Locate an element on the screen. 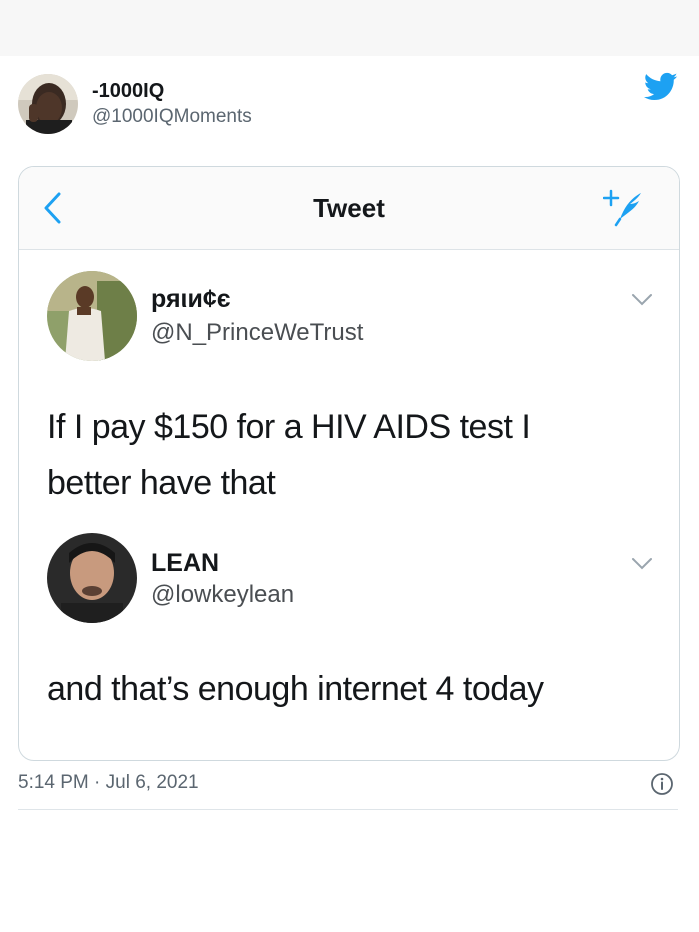 The image size is (699, 932). tweet-1-line-1: If I pay $150 for a HIV AIDS test I is located at coordinates (289, 427).